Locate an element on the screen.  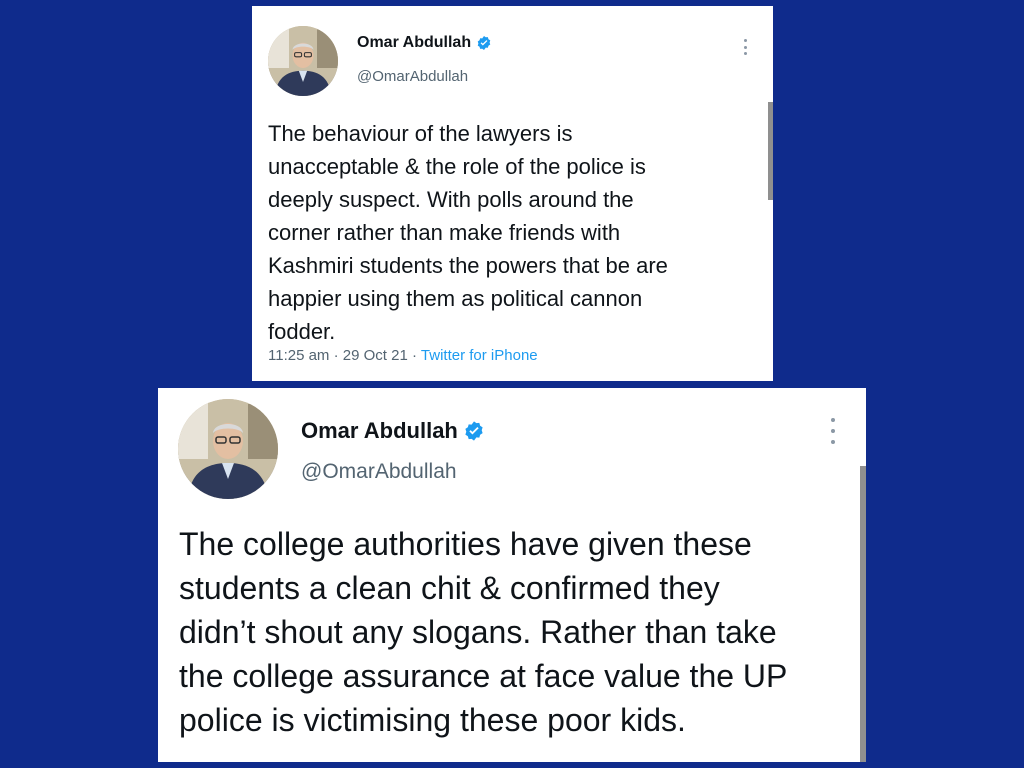
tweet-source-link: Twitter for iPhone is located at coordinates (479, 355).